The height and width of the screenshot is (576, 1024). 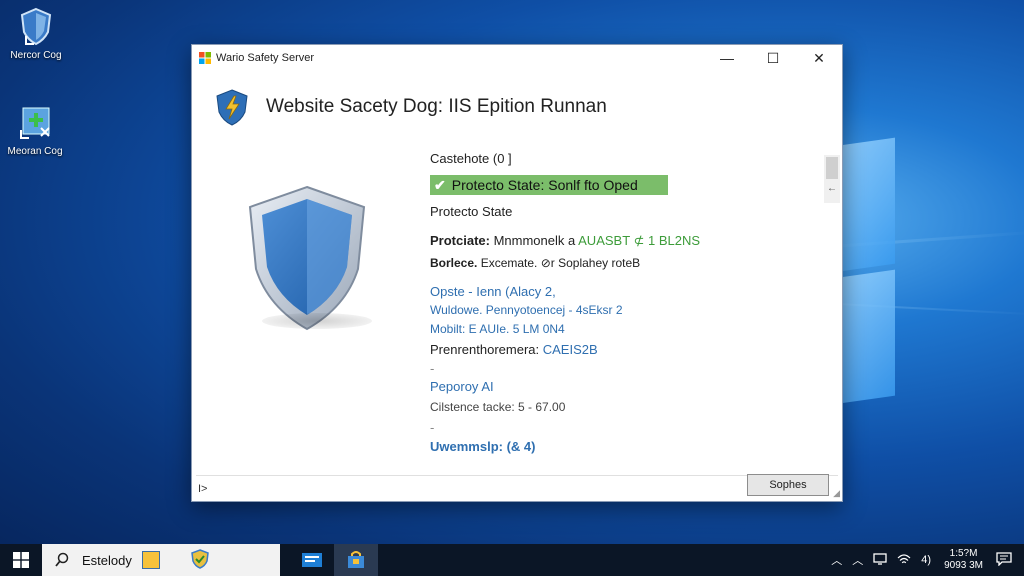 I want to click on network-icon, so click(x=35, y=122).